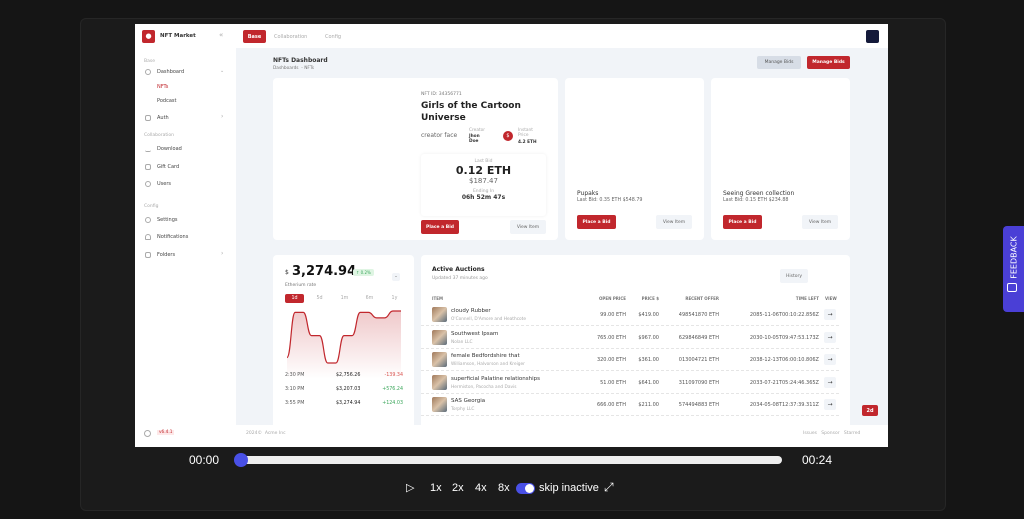 This screenshot has height=519, width=1024. What do you see at coordinates (148, 118) in the screenshot?
I see `lock-icon` at bounding box center [148, 118].